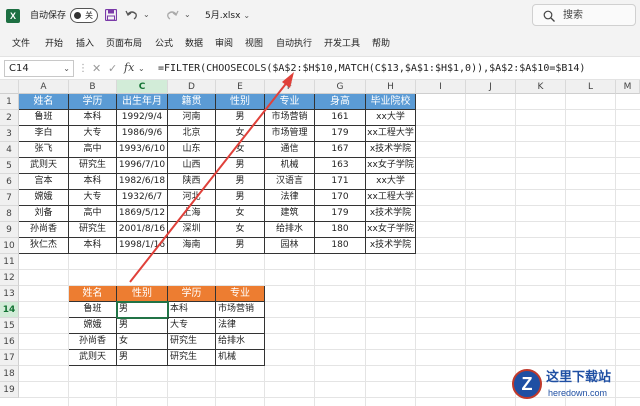 The width and height of the screenshot is (640, 406). Describe the element at coordinates (9, 390) in the screenshot. I see `row-header-19: 19` at that location.